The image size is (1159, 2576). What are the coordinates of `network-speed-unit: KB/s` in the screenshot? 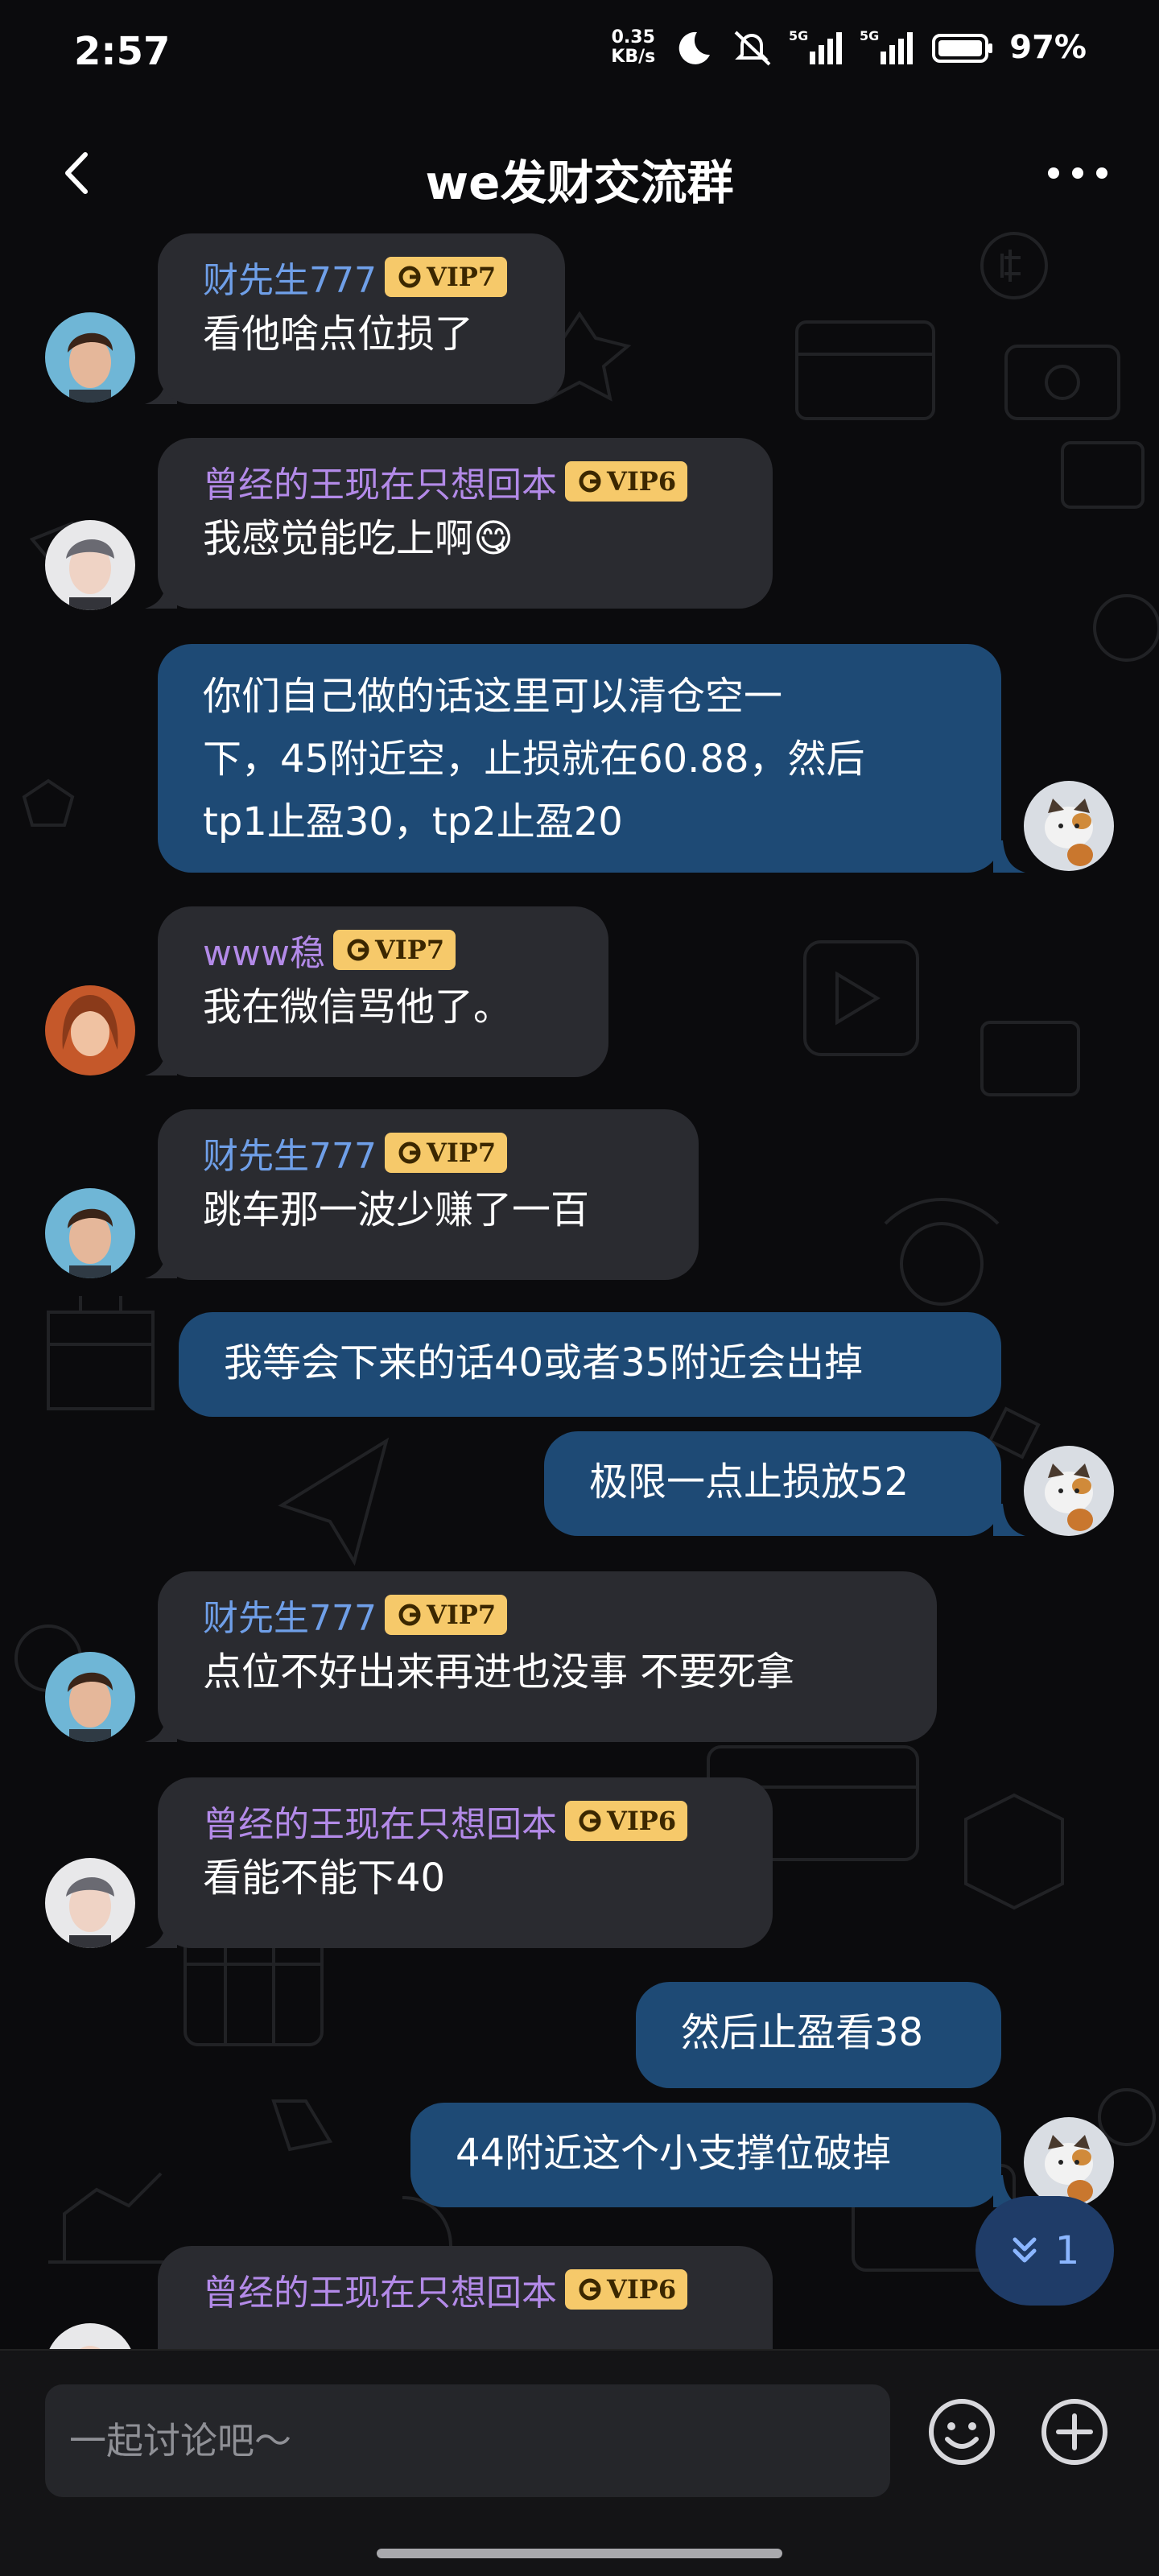 It's located at (633, 57).